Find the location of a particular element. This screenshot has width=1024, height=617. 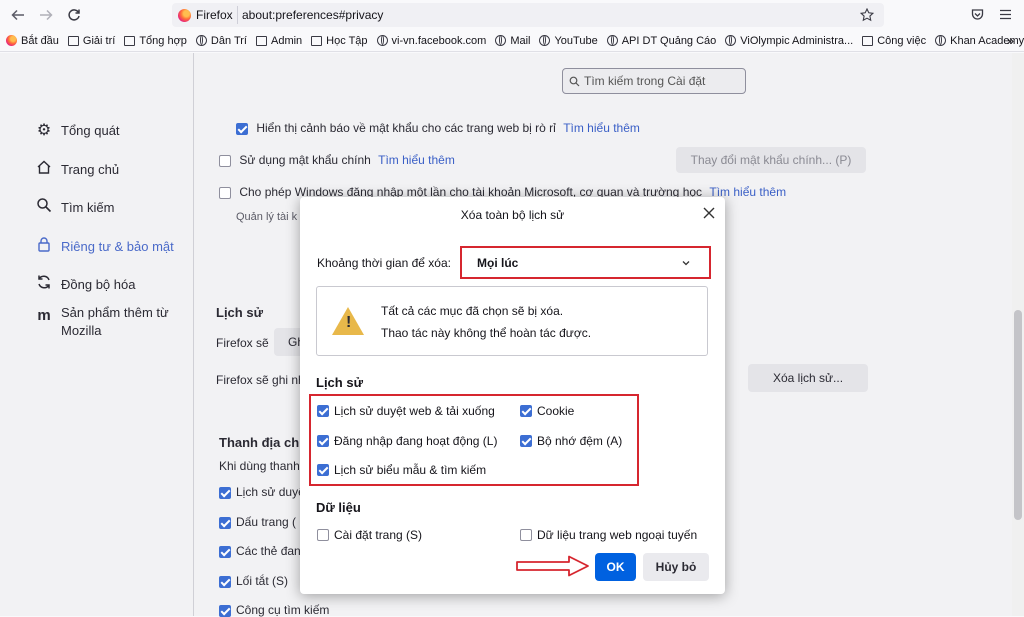

data-section-heading: Dữ liệu is located at coordinates (338, 507).